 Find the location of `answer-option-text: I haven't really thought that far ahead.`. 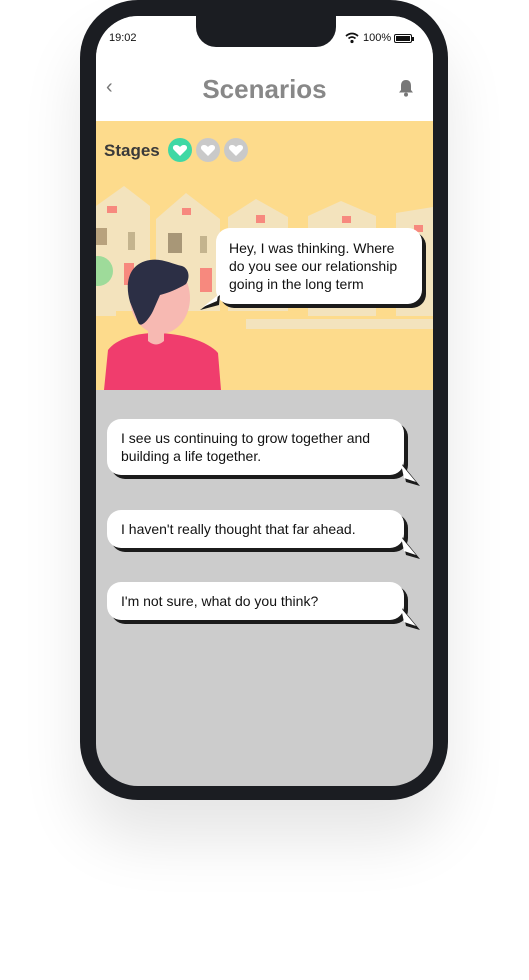

answer-option-text: I haven't really thought that far ahead. is located at coordinates (238, 529).